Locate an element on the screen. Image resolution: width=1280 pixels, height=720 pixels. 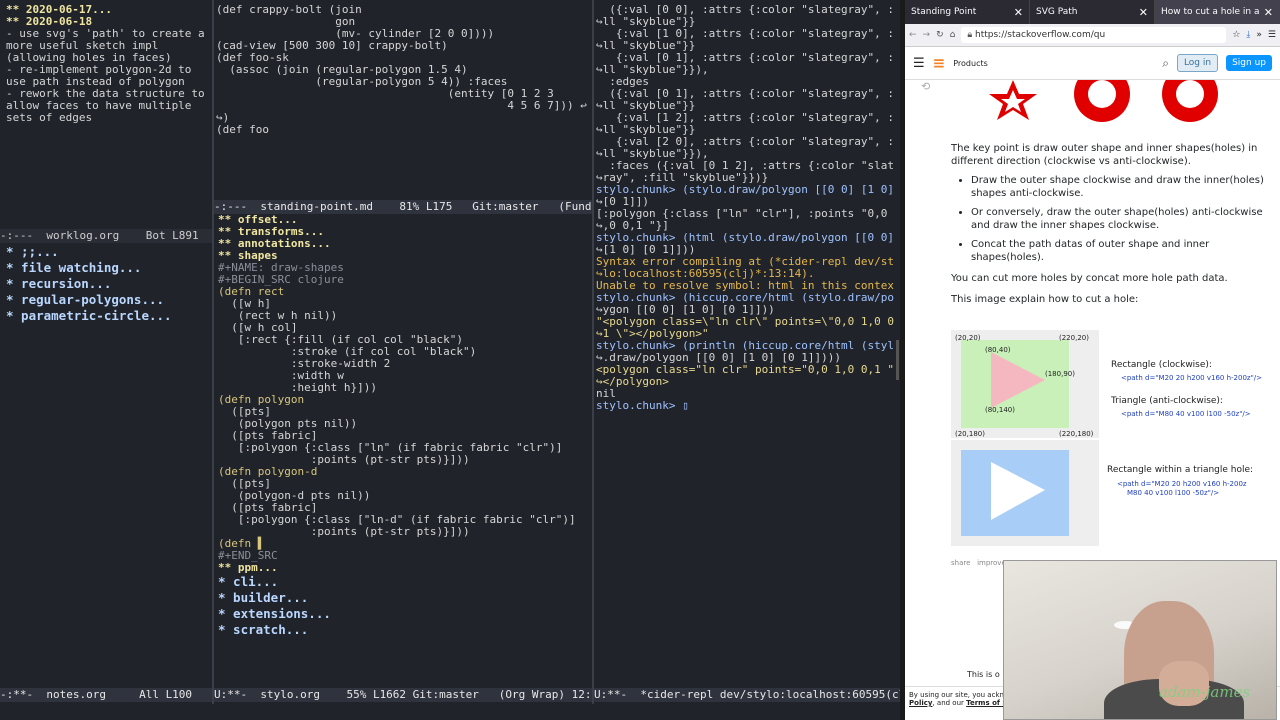
tab-label: How to cut a hole in a is located at coordinates (1210, 12).